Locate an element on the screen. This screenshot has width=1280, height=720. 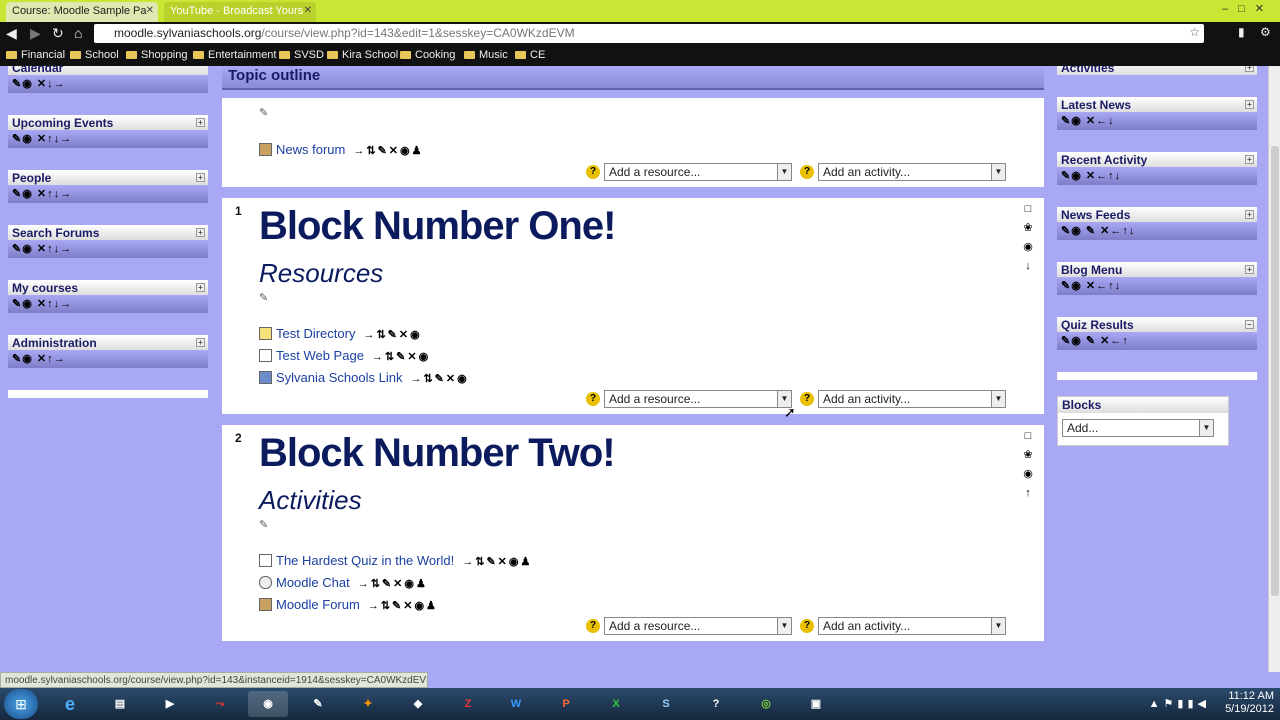
word-icon: W is located at coordinates (516, 704).